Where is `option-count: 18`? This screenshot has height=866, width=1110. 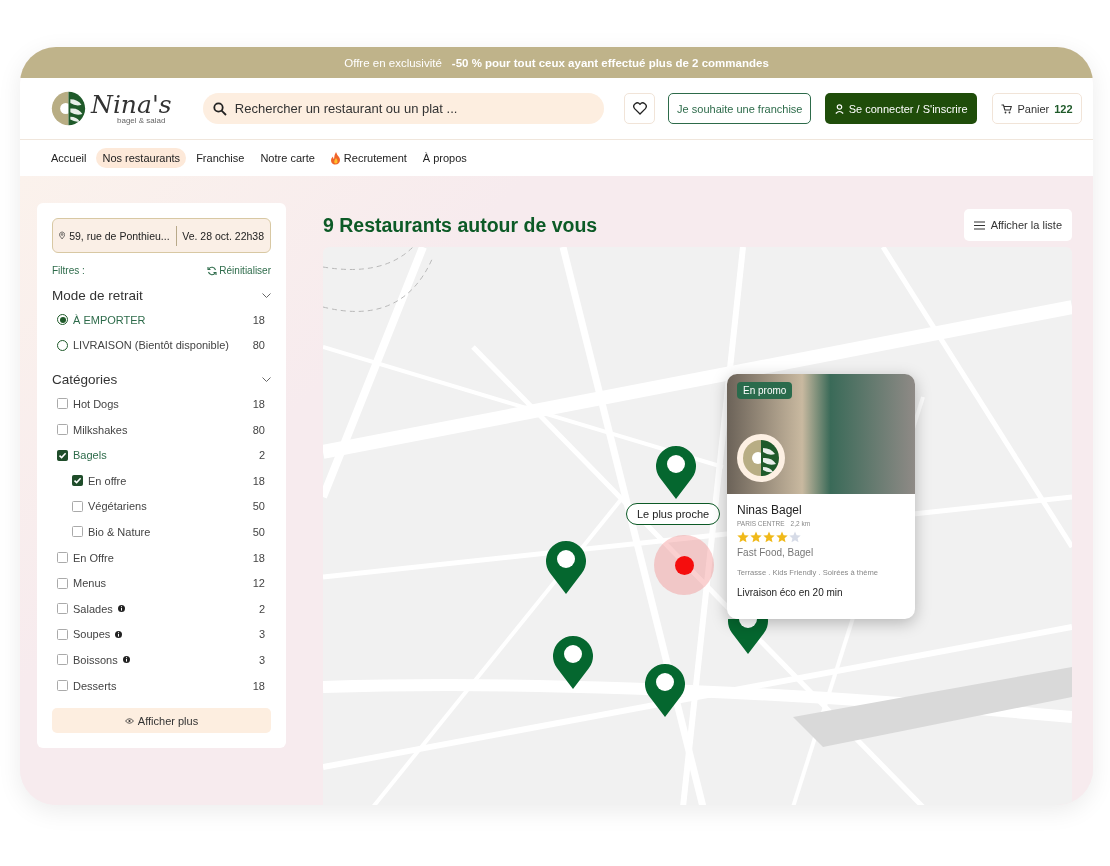
option-count: 18 is located at coordinates (259, 319).